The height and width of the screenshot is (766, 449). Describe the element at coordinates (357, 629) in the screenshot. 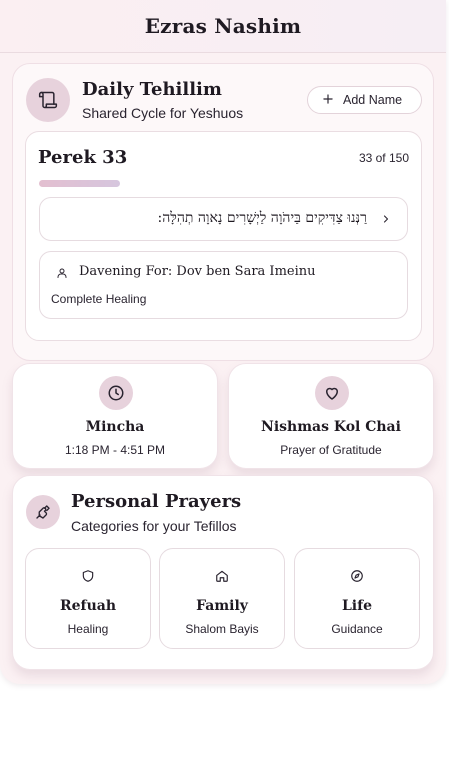

I see `category-subtitle: Guidance` at that location.